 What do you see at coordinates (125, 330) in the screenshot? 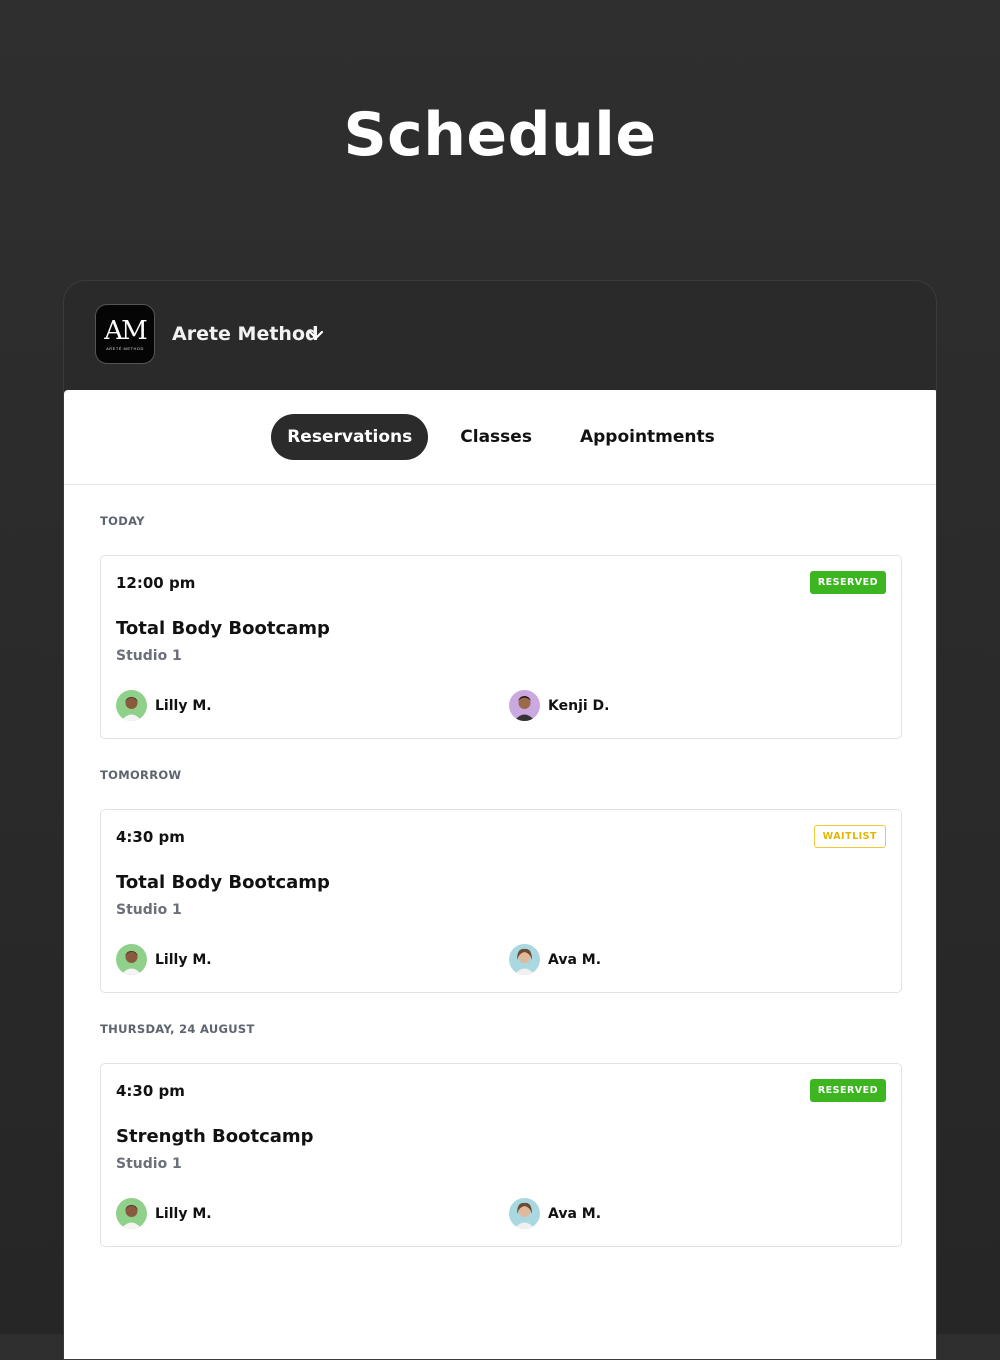
I see `logo-mark: AM` at bounding box center [125, 330].